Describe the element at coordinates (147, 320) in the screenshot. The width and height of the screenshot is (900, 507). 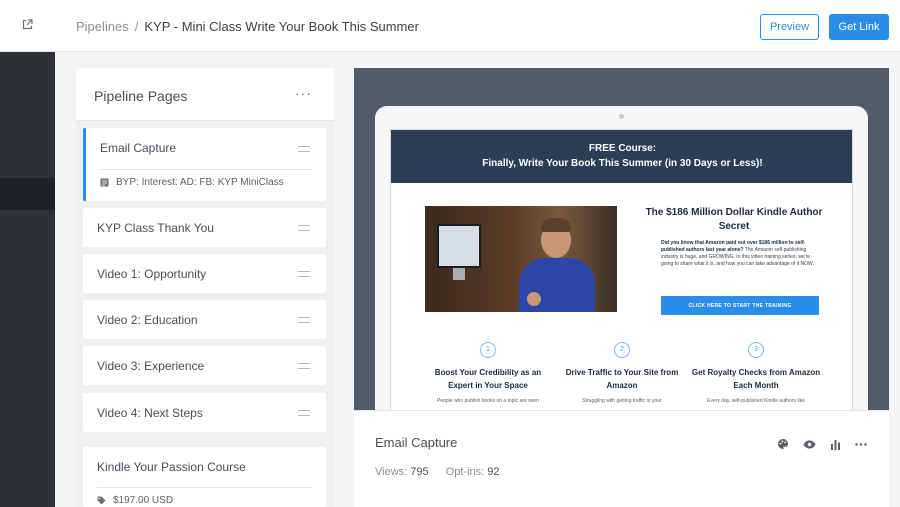
I see `page-item-label: Video 2: Education` at that location.